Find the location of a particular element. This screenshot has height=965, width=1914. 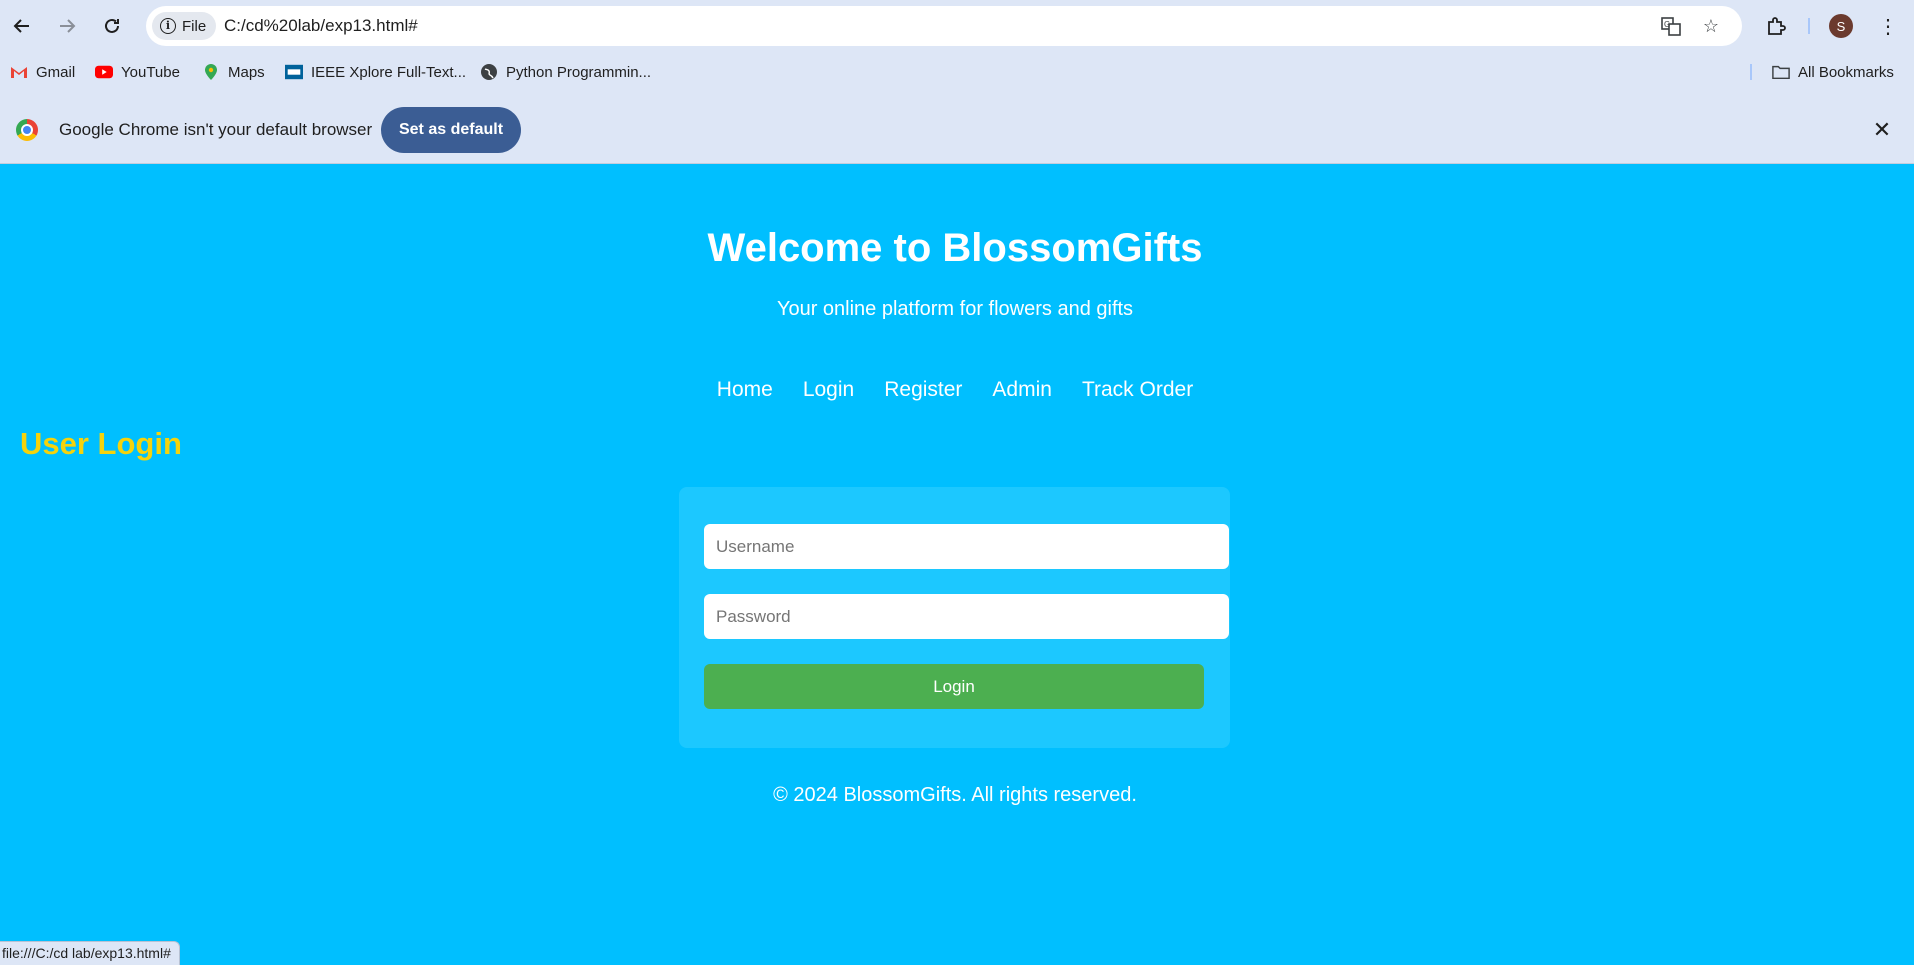

close-icon: ✕ is located at coordinates (1882, 130).